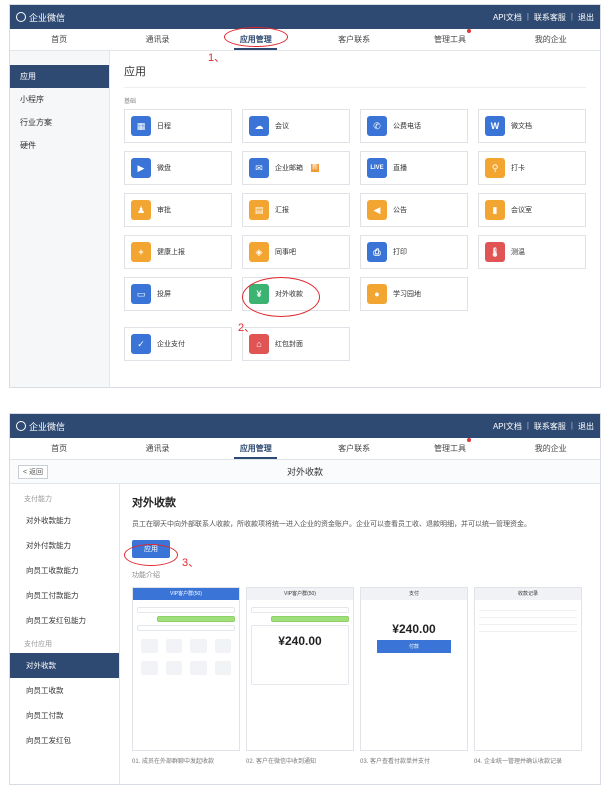 This screenshot has height=793, width=610. I want to click on cloud-icon: ☁, so click(259, 126).